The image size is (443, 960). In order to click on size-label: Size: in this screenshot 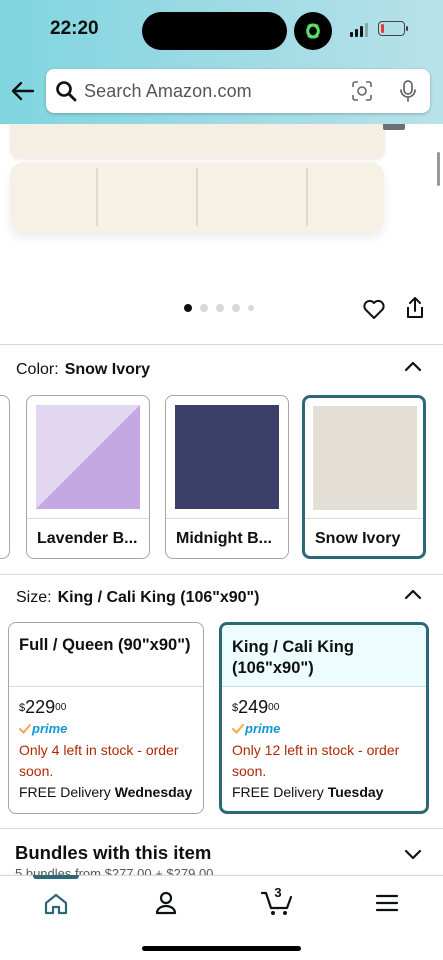, I will do `click(34, 597)`.